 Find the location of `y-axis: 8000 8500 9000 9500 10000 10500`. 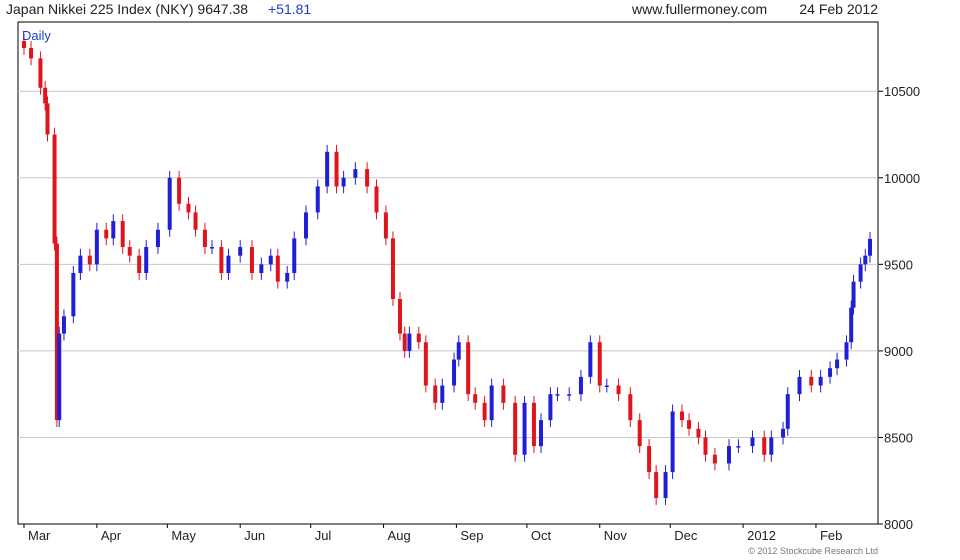

y-axis: 8000 8500 9000 9500 10000 10500 is located at coordinates (899, 308).